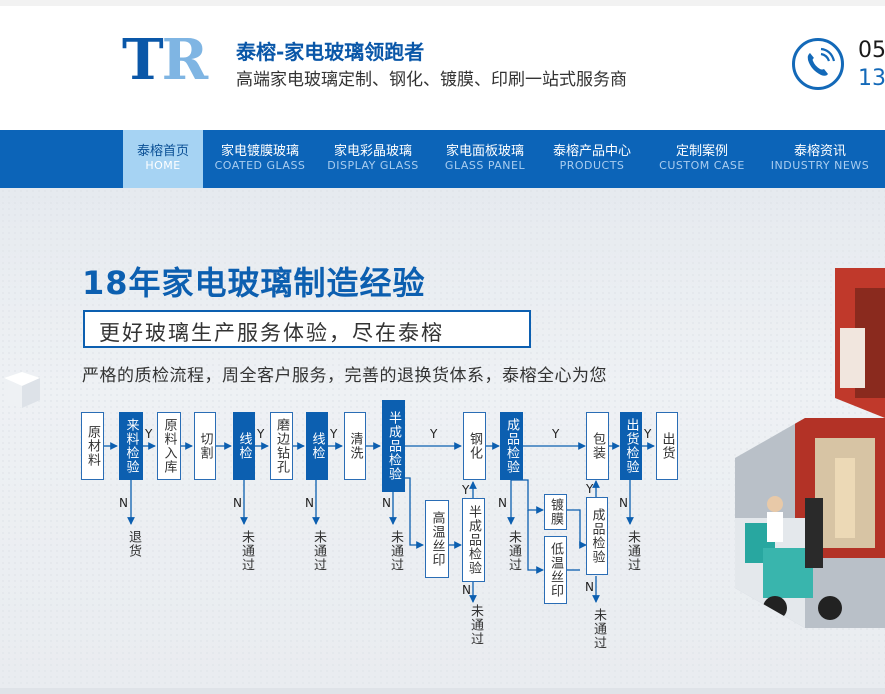 Image resolution: width=885 pixels, height=694 pixels. I want to click on flow-step-label: 来料检验, so click(131, 446).